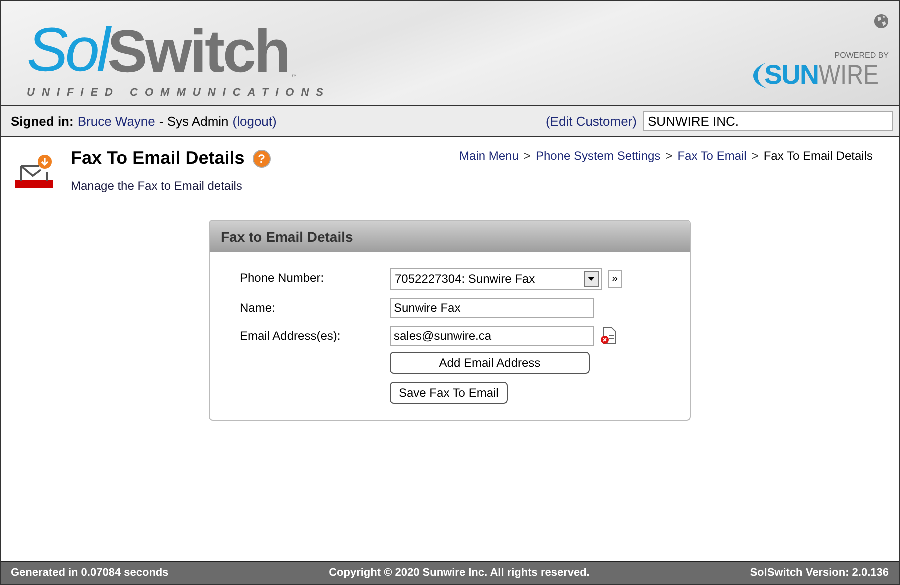 The height and width of the screenshot is (585, 900). Describe the element at coordinates (90, 573) in the screenshot. I see `generated-time: Generated in 0.07084 seconds` at that location.